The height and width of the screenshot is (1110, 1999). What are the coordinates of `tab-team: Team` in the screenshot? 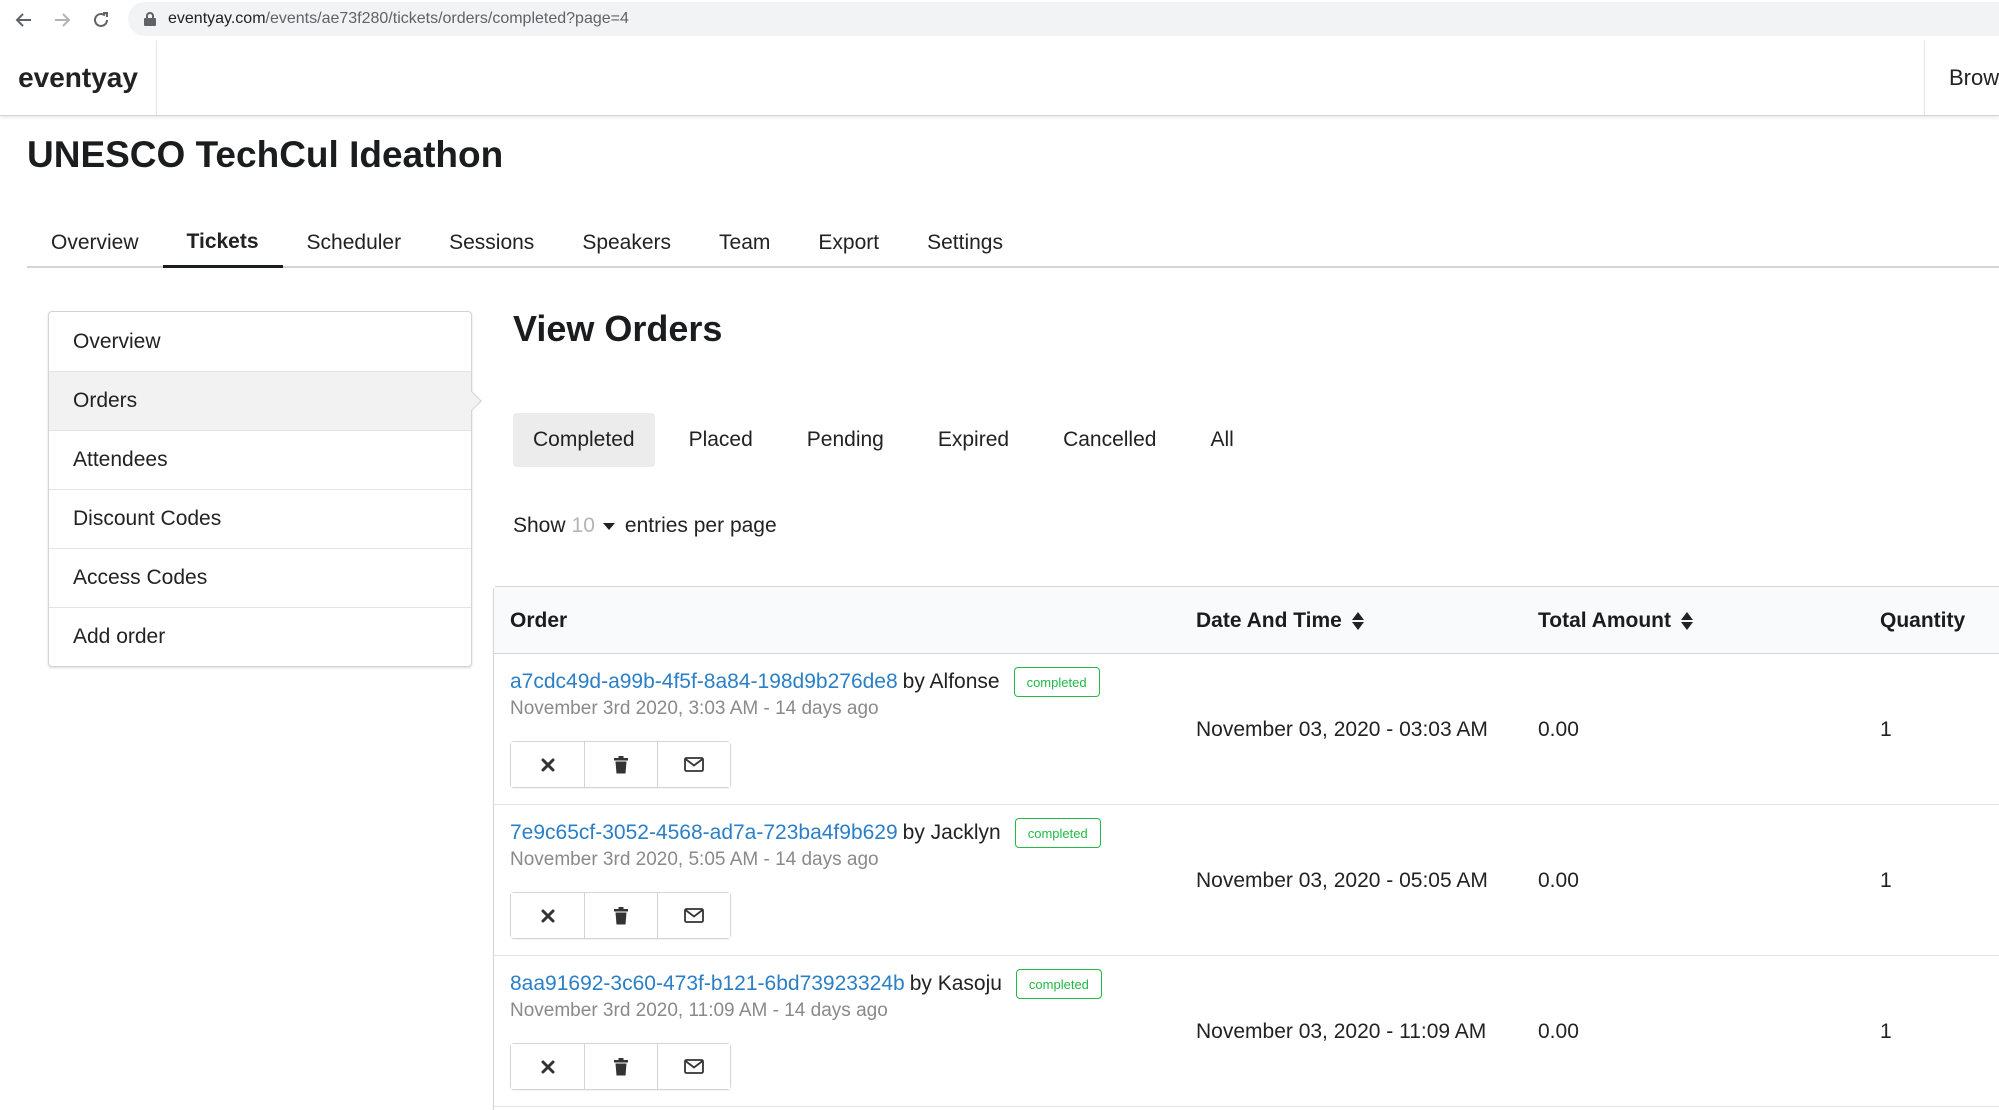 It's located at (744, 243).